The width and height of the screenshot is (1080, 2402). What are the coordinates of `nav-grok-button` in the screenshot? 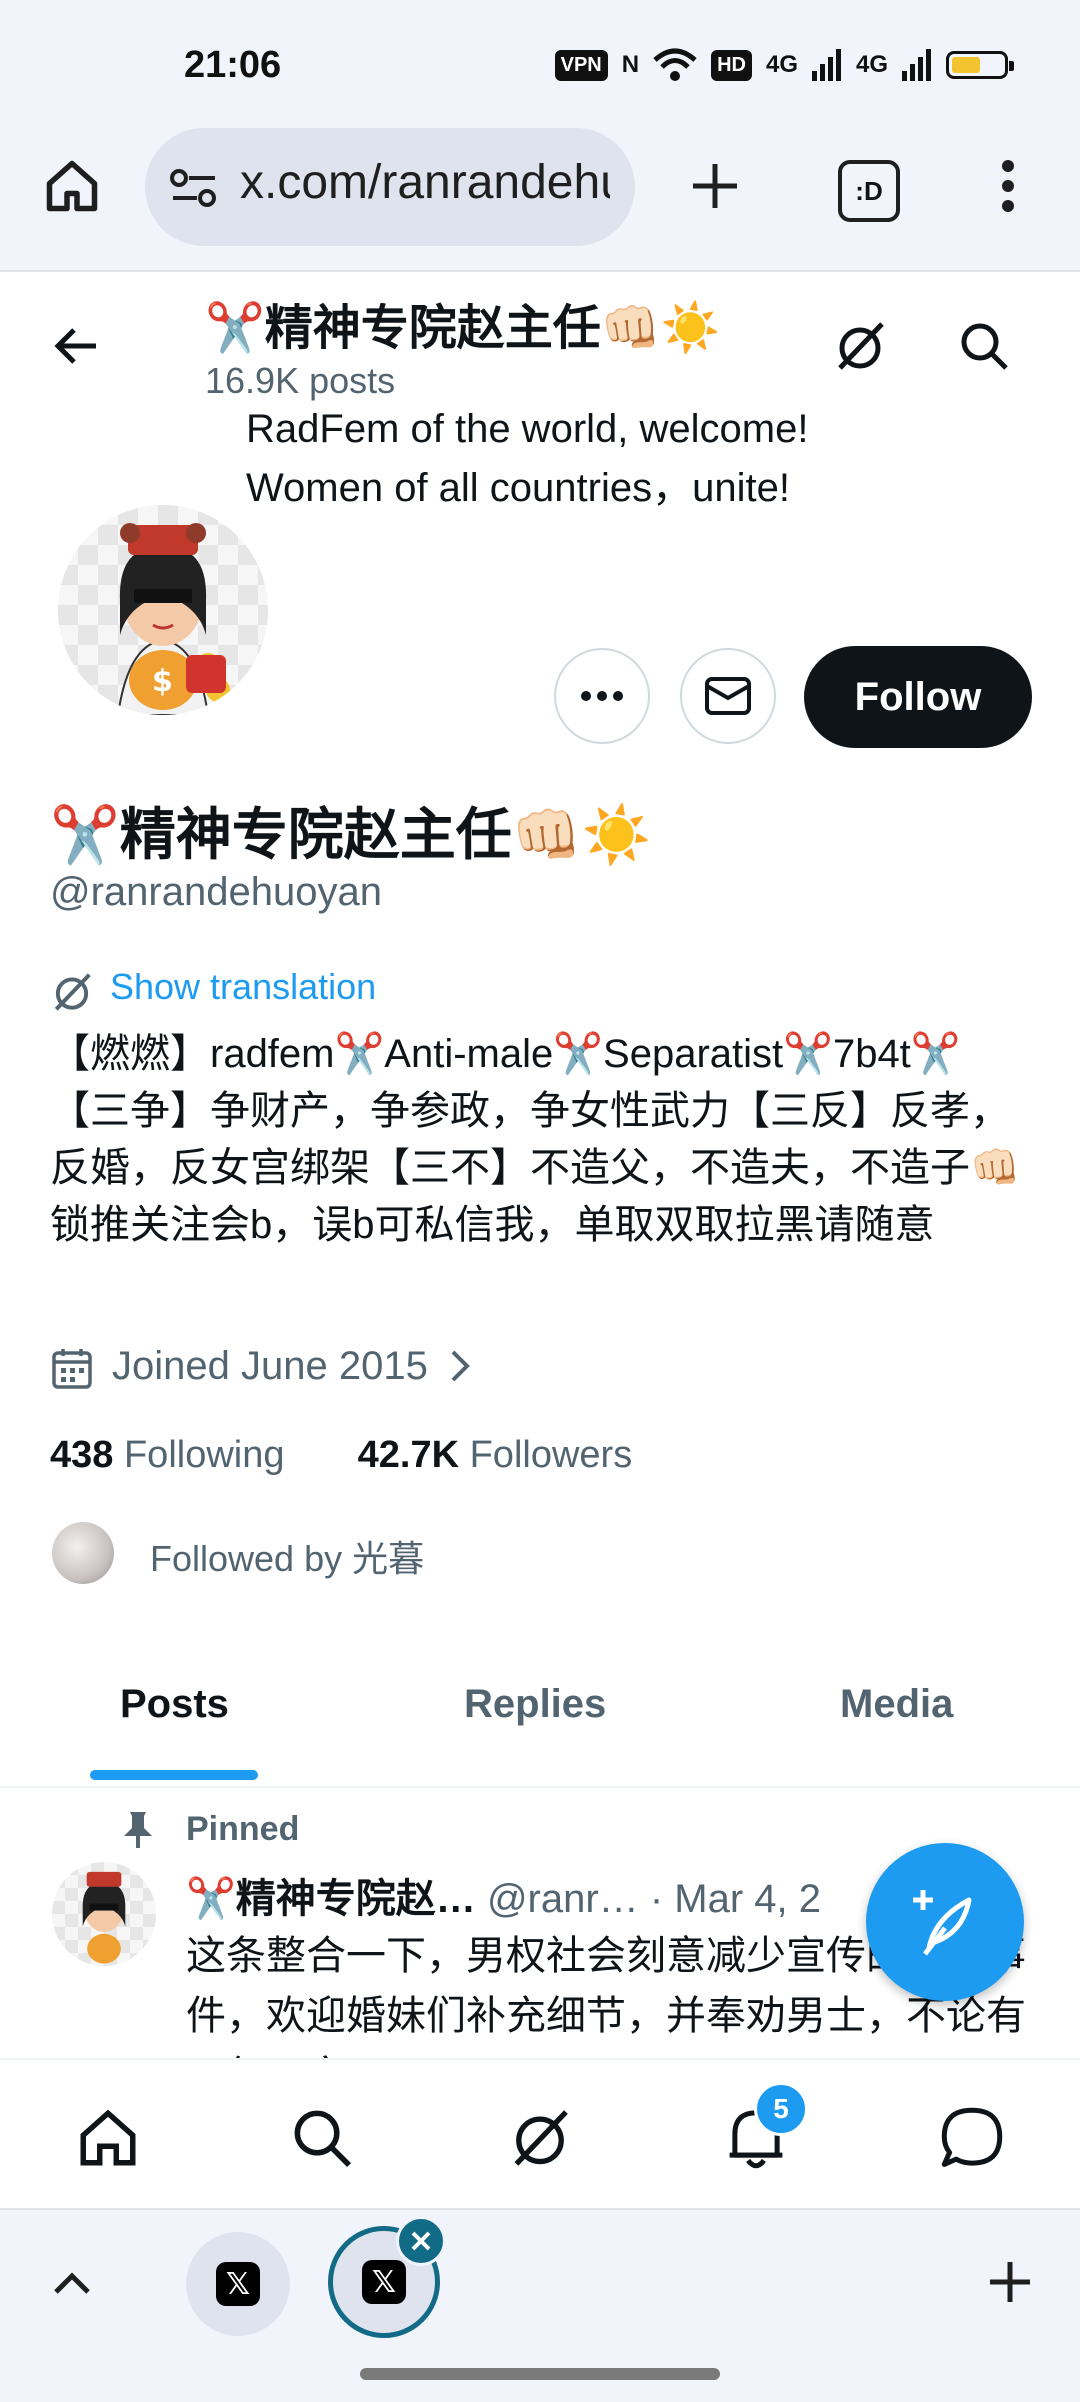 It's located at (540, 2138).